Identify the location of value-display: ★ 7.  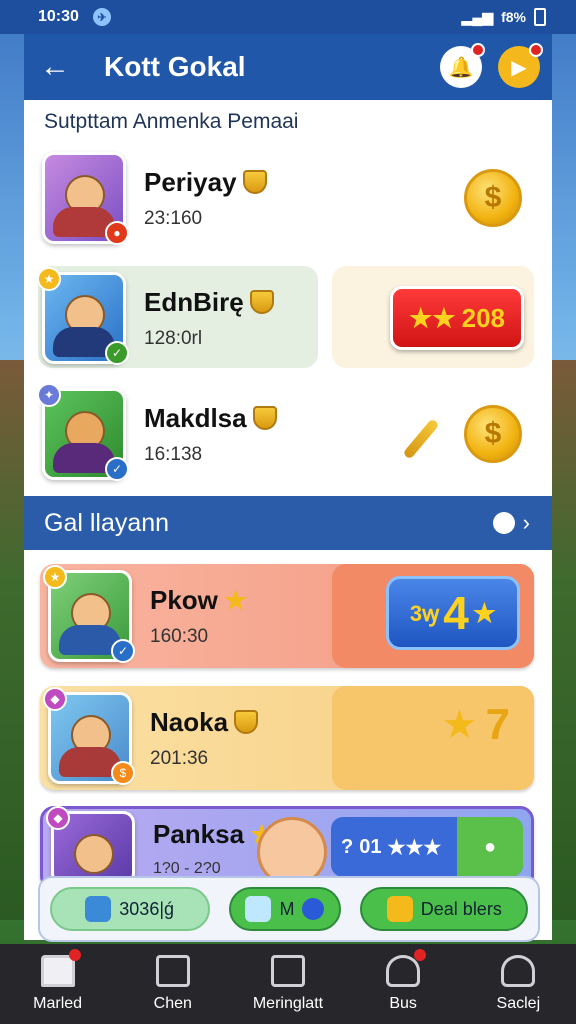
(476, 725).